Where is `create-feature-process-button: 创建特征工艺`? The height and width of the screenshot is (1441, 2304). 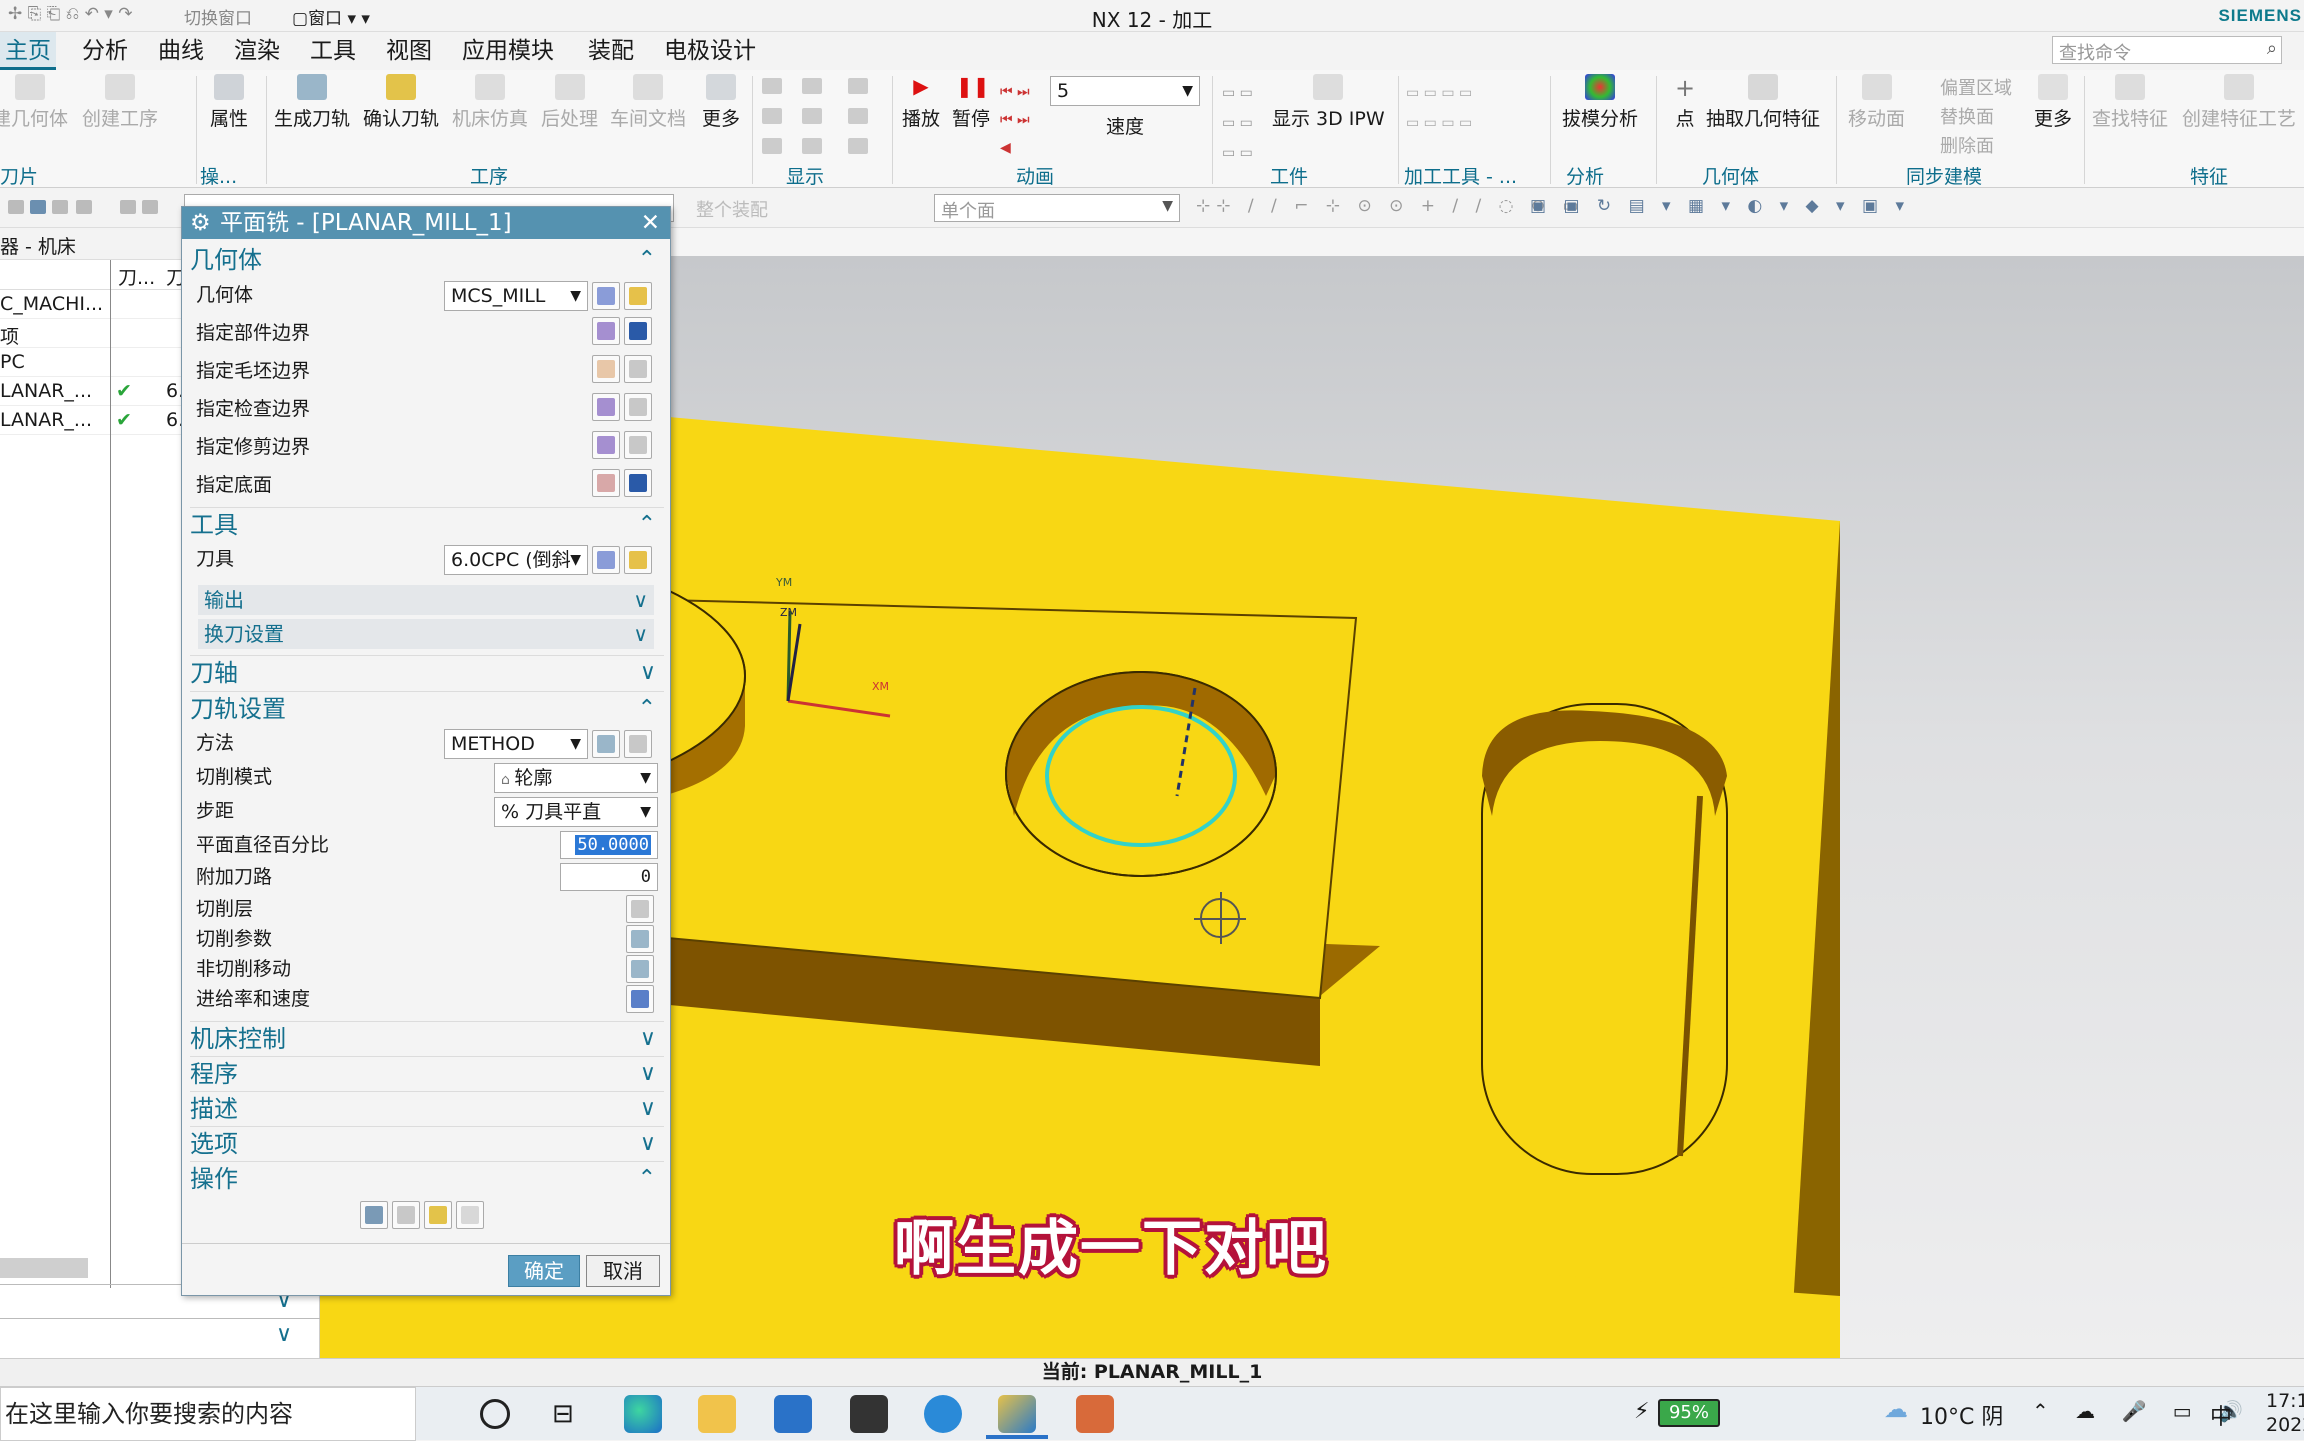 create-feature-process-button: 创建特征工艺 is located at coordinates (2239, 102).